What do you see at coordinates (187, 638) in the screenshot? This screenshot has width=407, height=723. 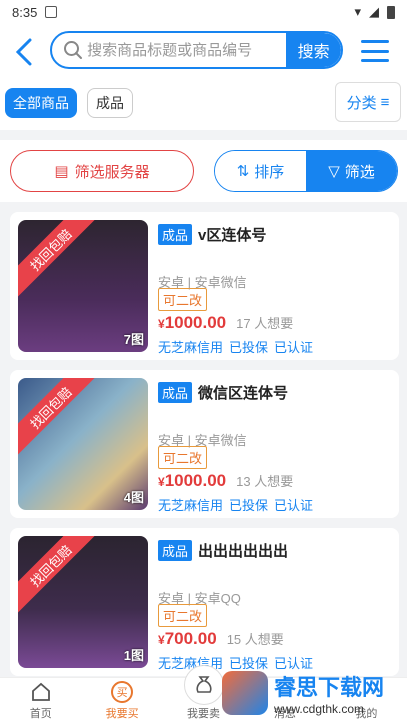 I see `price: ¥700.00` at bounding box center [187, 638].